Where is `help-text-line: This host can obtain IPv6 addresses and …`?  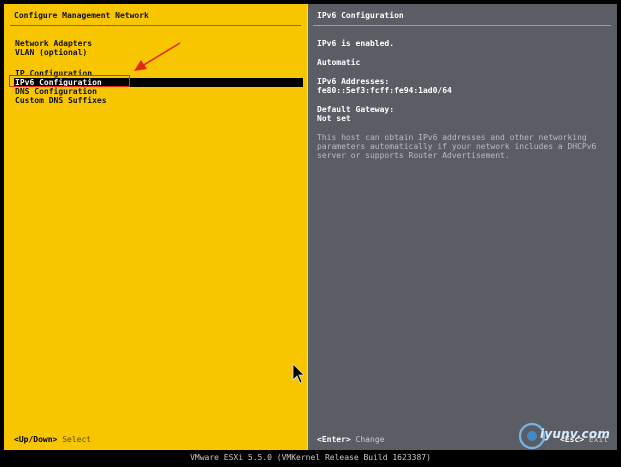 help-text-line: This host can obtain IPv6 addresses and … is located at coordinates (452, 137).